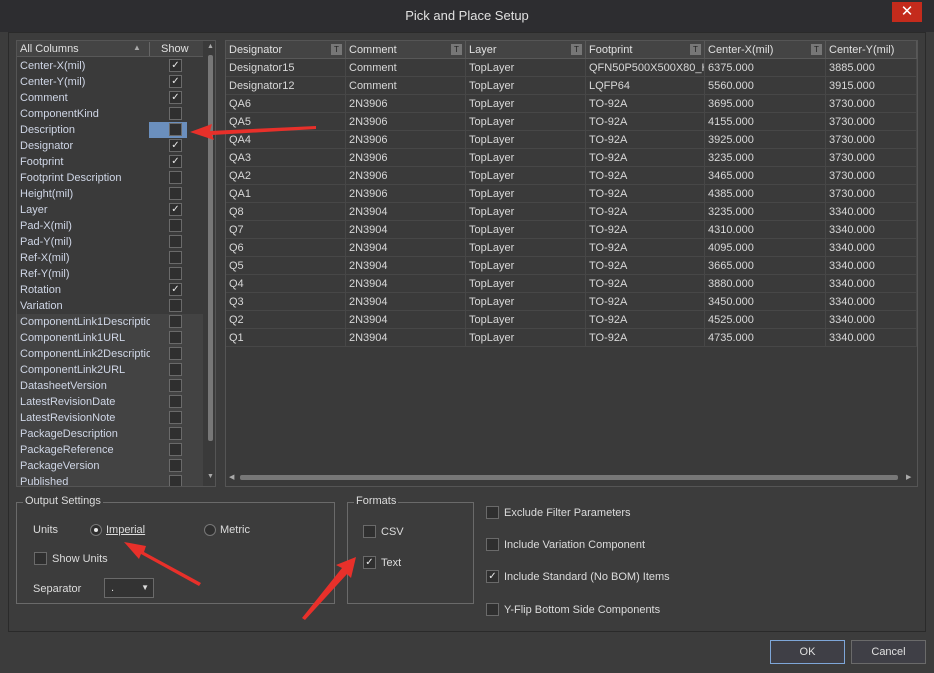  What do you see at coordinates (571, 212) in the screenshot?
I see `table-row: Q8 2N3904 TopLayer TO-92A 3235.000 3340.000` at bounding box center [571, 212].